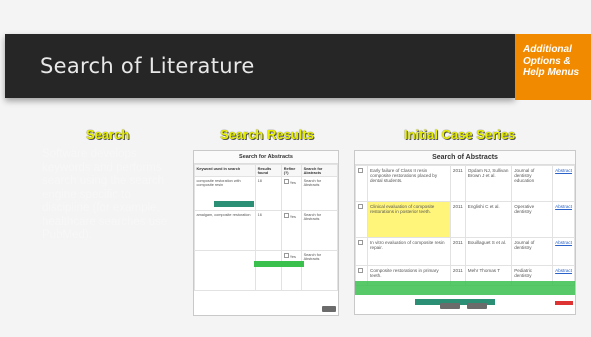  I want to click on case-journal: Journal of dentistry education, so click(532, 183).